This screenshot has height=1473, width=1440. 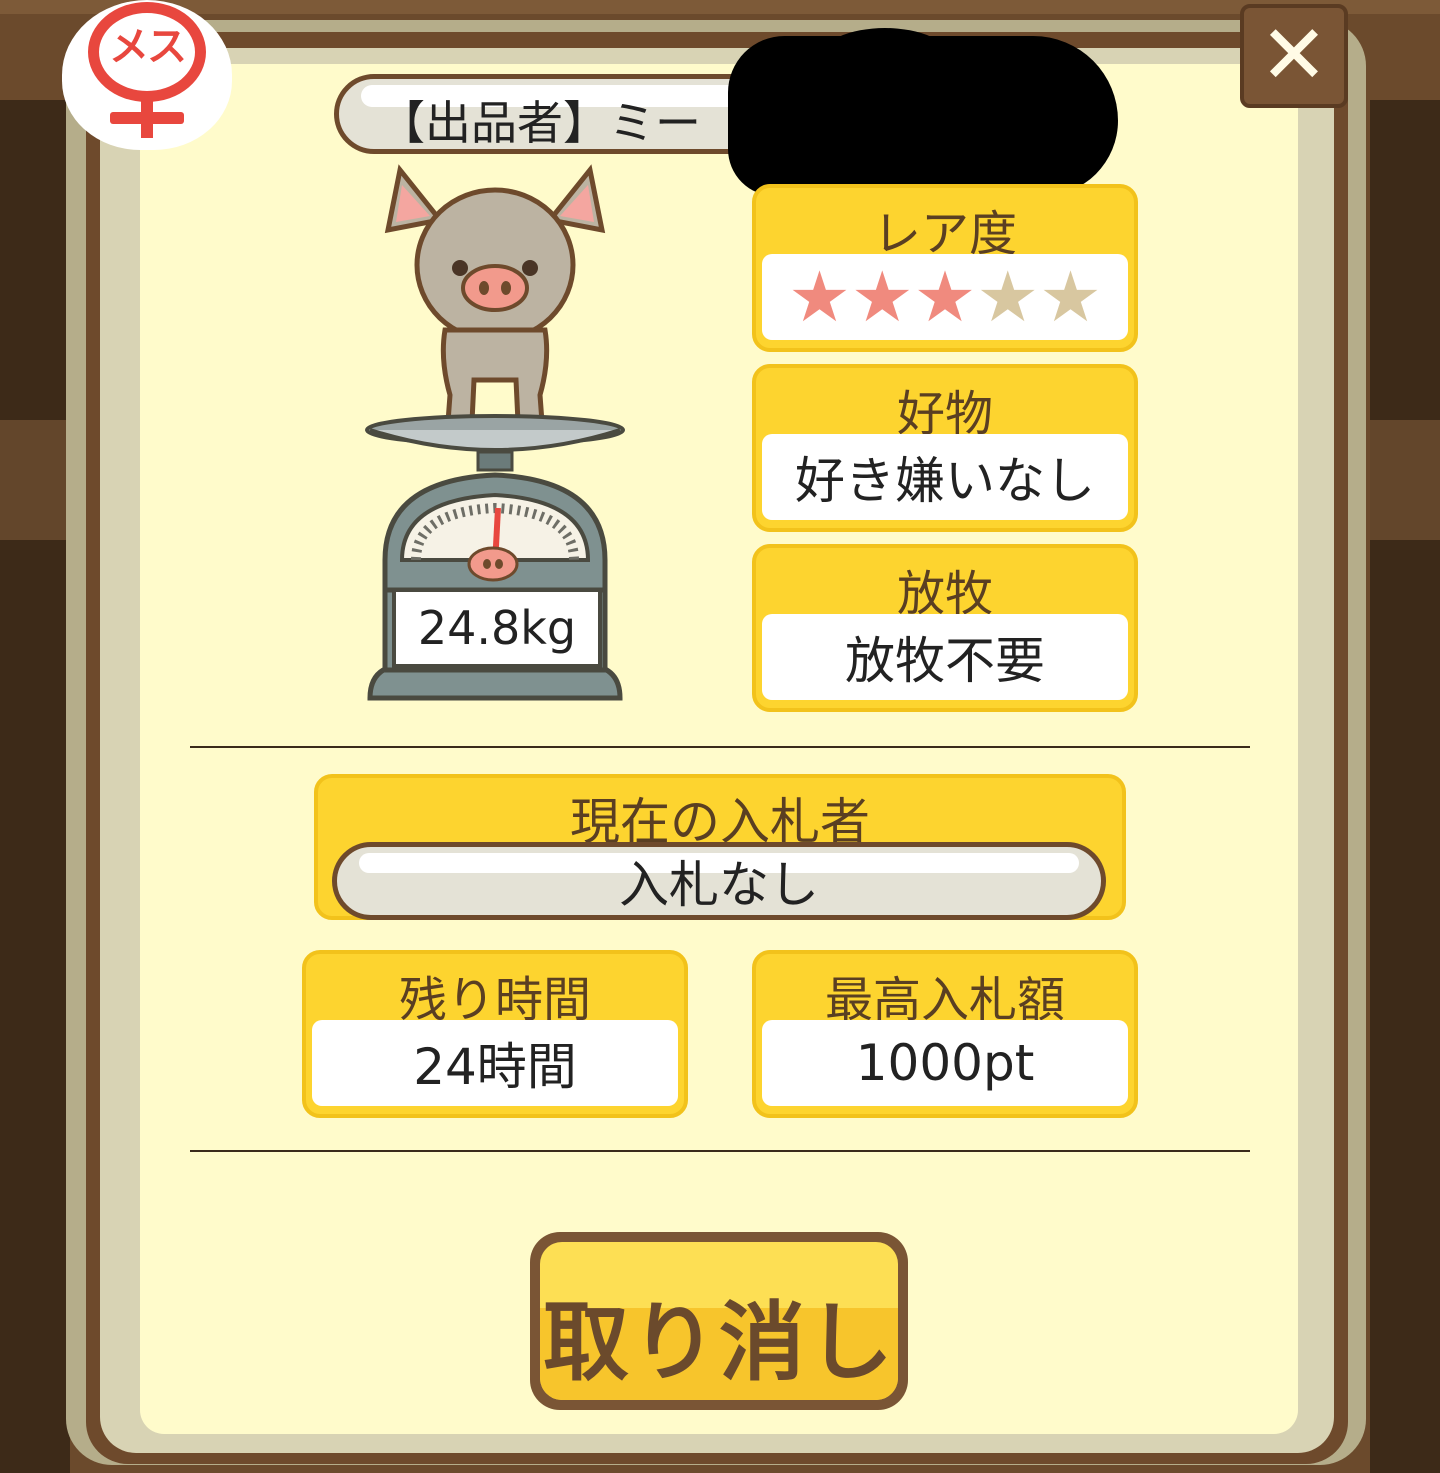 I want to click on max-bid-box: 最高入札額 1000pt, so click(x=945, y=1034).